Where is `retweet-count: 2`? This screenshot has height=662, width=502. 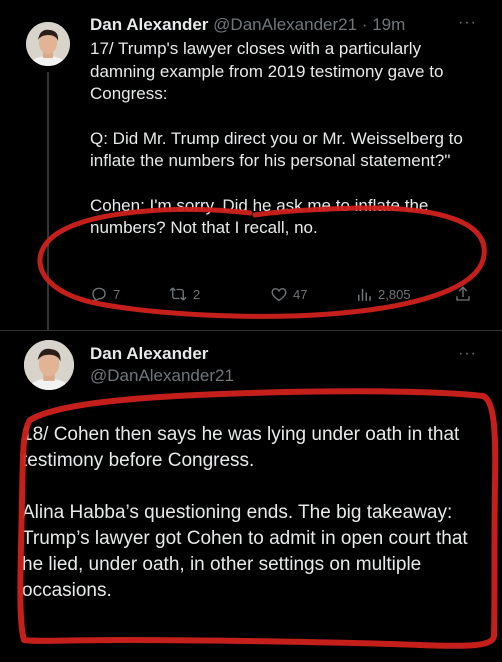
retweet-count: 2 is located at coordinates (197, 294).